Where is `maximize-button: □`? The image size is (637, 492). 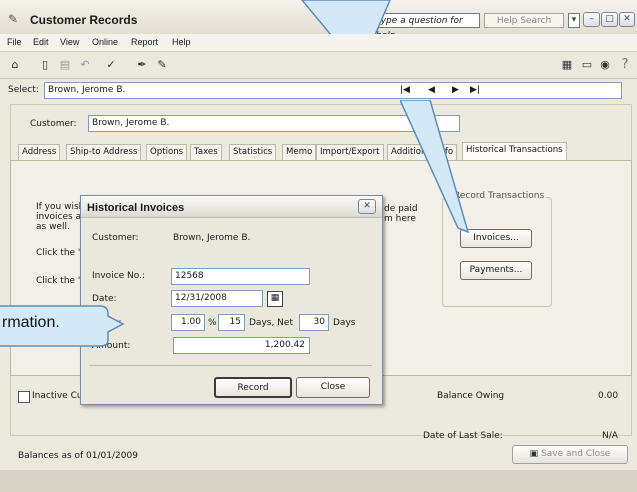
maximize-button: □ is located at coordinates (609, 19).